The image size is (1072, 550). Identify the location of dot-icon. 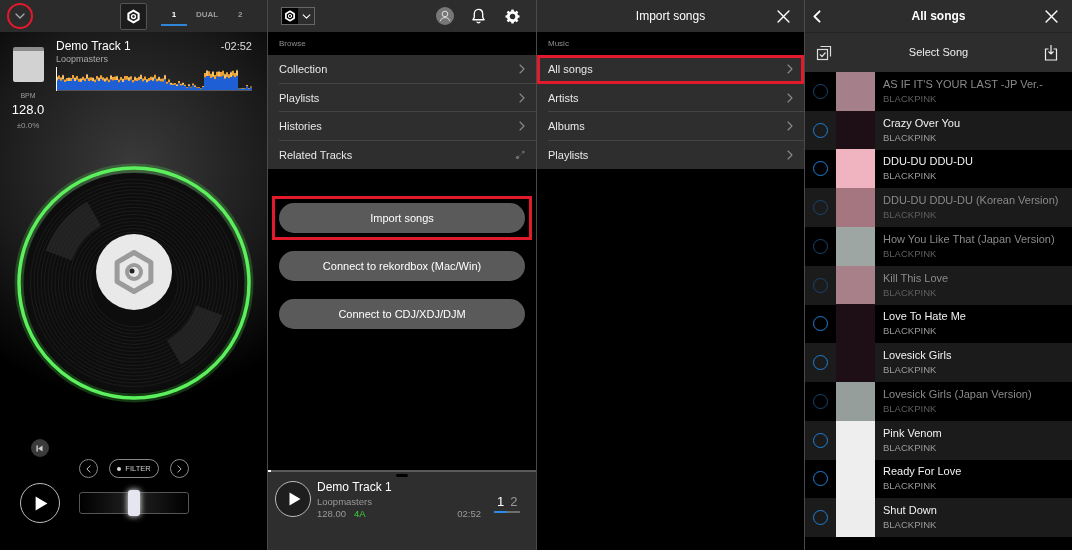
(119, 468).